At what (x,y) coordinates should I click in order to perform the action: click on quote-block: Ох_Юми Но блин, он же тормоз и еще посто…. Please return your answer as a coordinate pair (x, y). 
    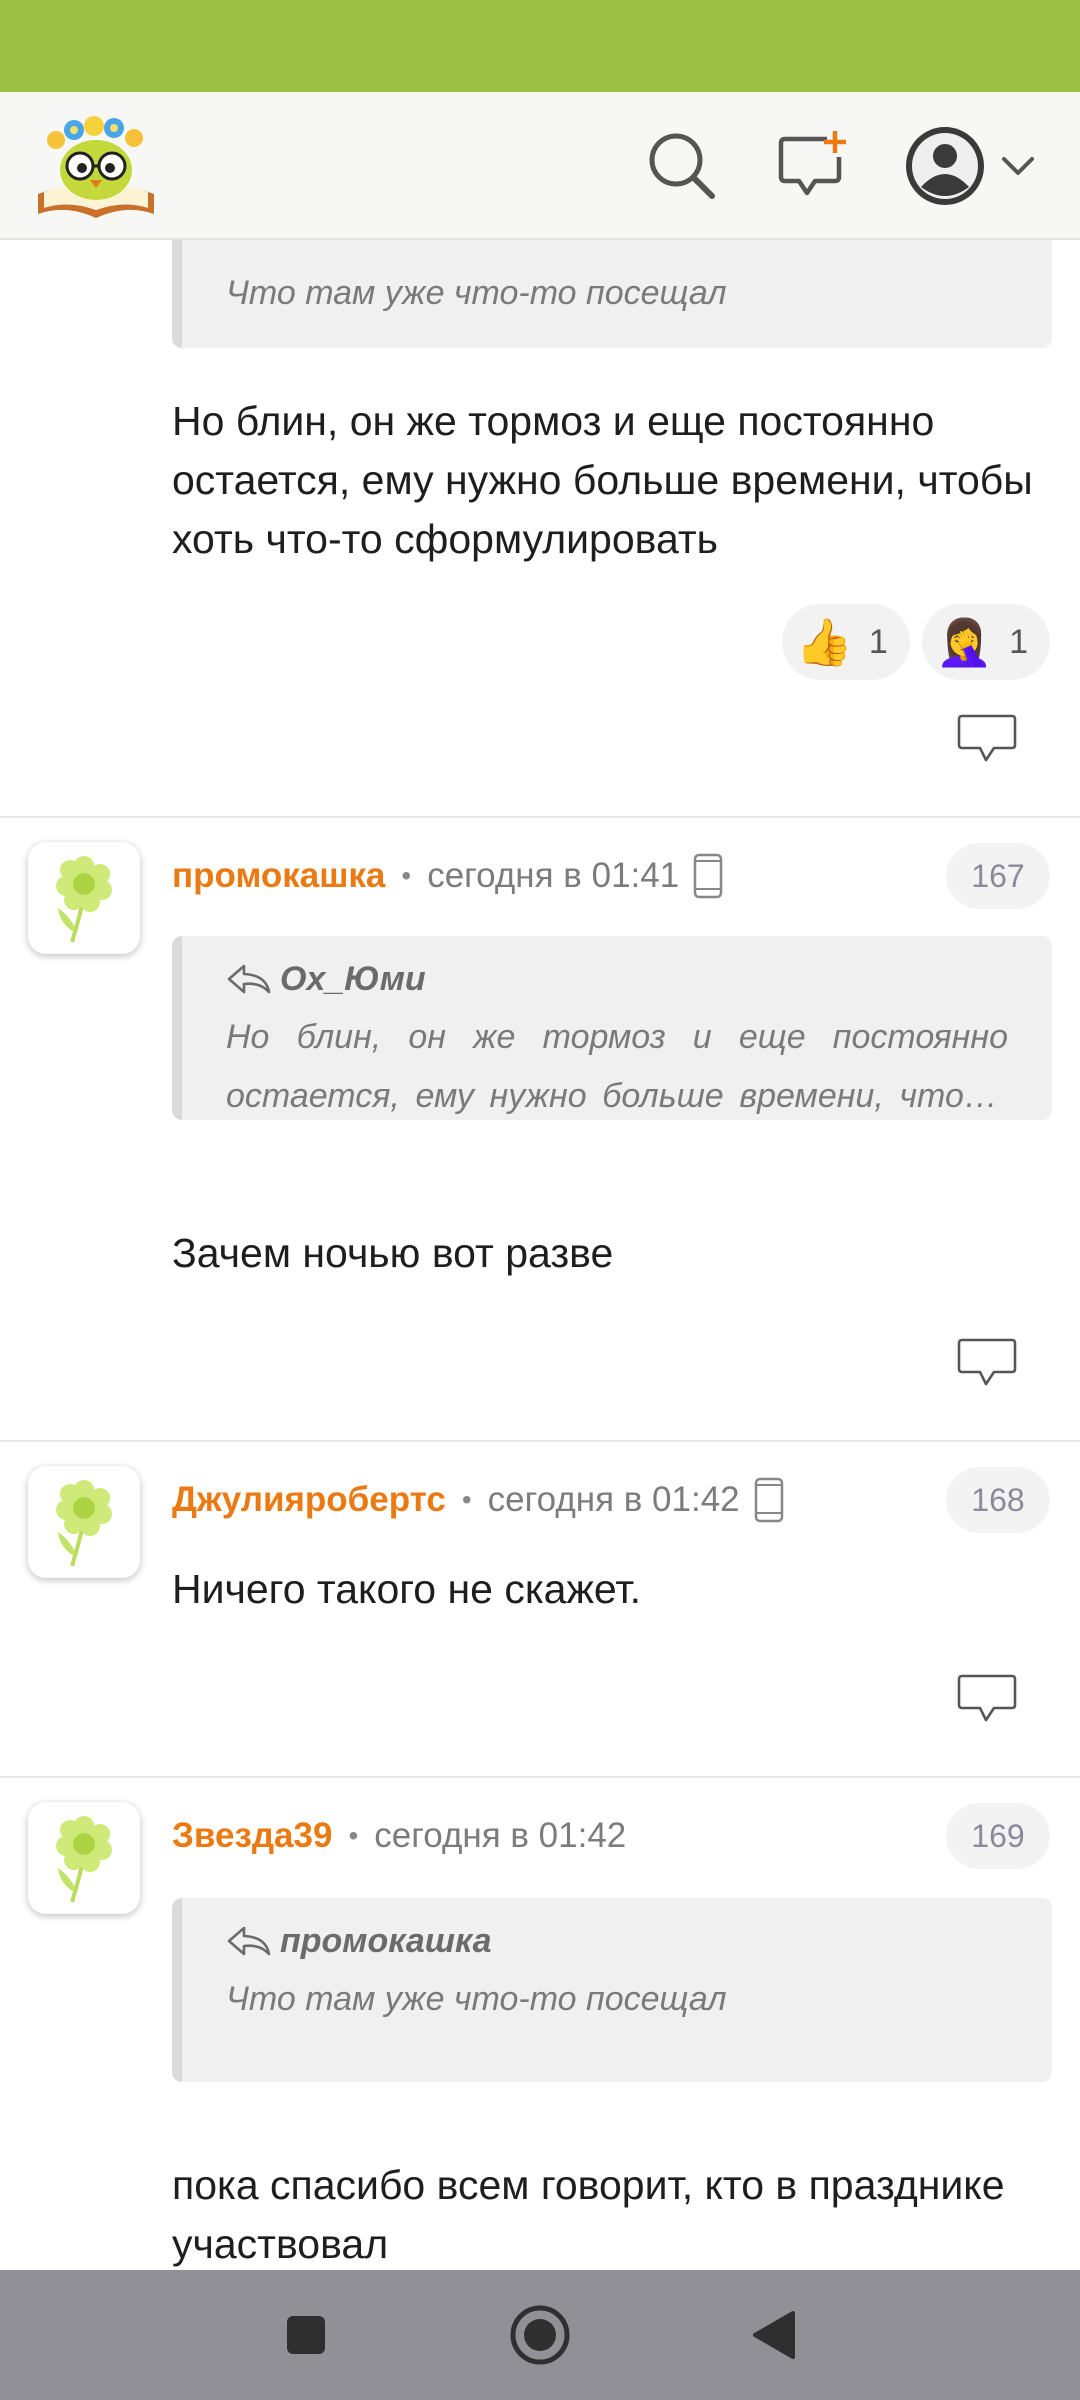
    Looking at the image, I should click on (612, 1028).